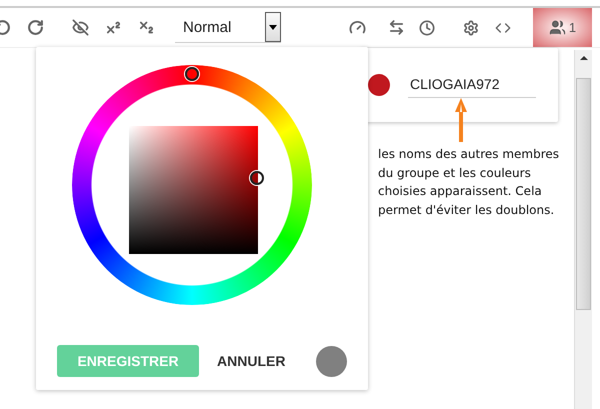  I want to click on color-handle, so click(257, 178).